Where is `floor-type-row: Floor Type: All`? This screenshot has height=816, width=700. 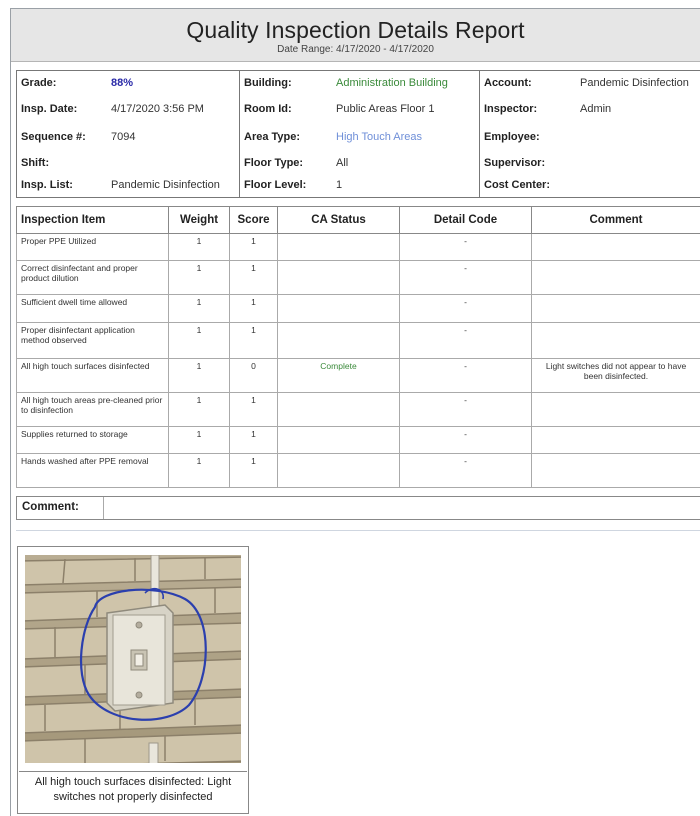
floor-type-row: Floor Type: All is located at coordinates (360, 166).